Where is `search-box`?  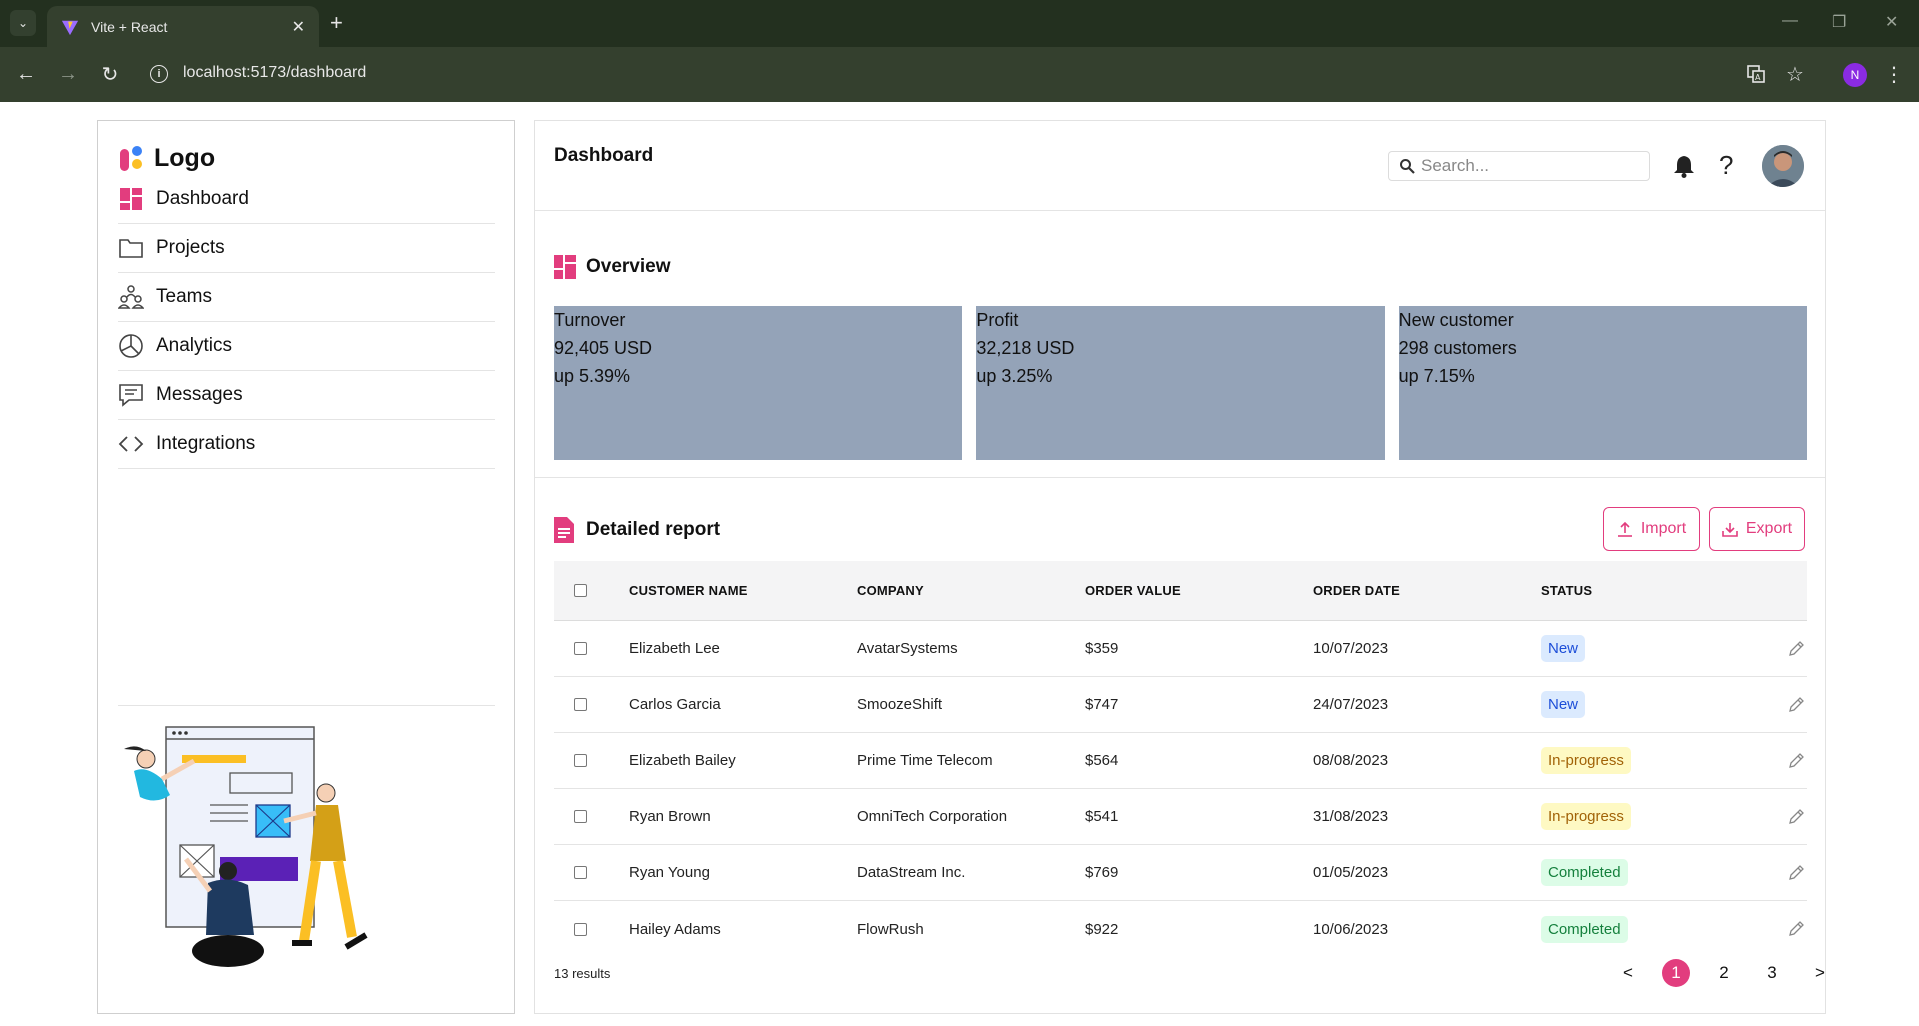
search-box is located at coordinates (1519, 166).